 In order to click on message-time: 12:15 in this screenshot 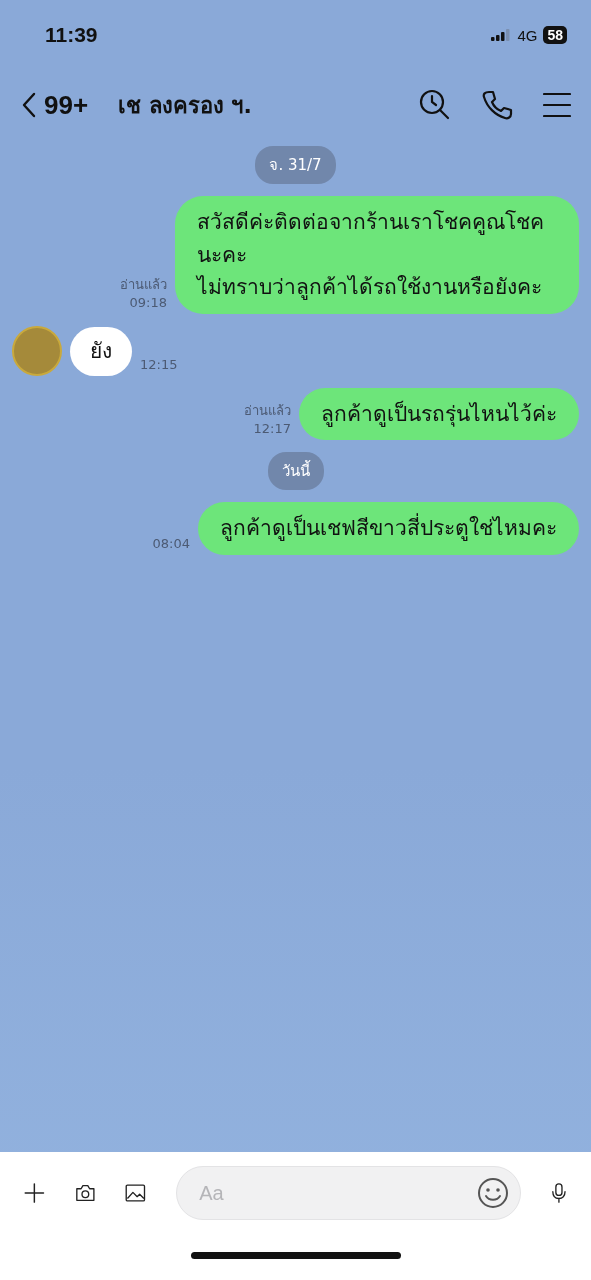, I will do `click(159, 364)`.